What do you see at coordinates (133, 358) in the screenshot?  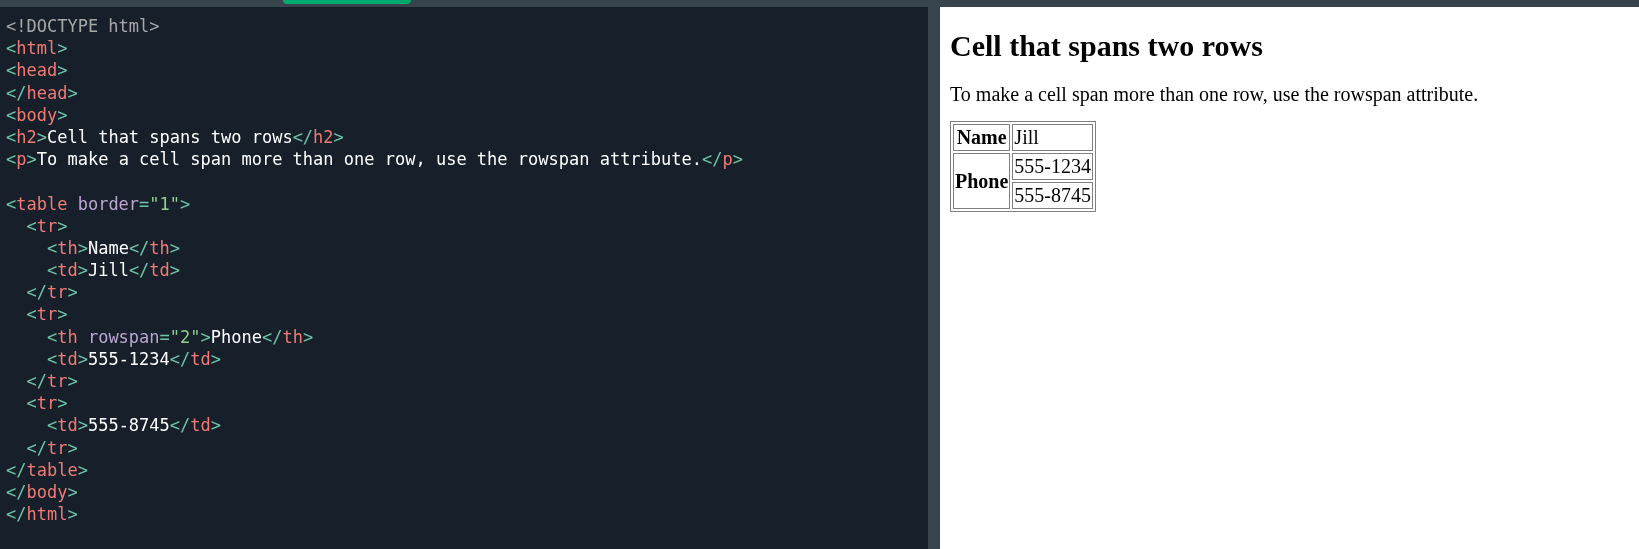 I see `code-line: <td>555-1234</td>` at bounding box center [133, 358].